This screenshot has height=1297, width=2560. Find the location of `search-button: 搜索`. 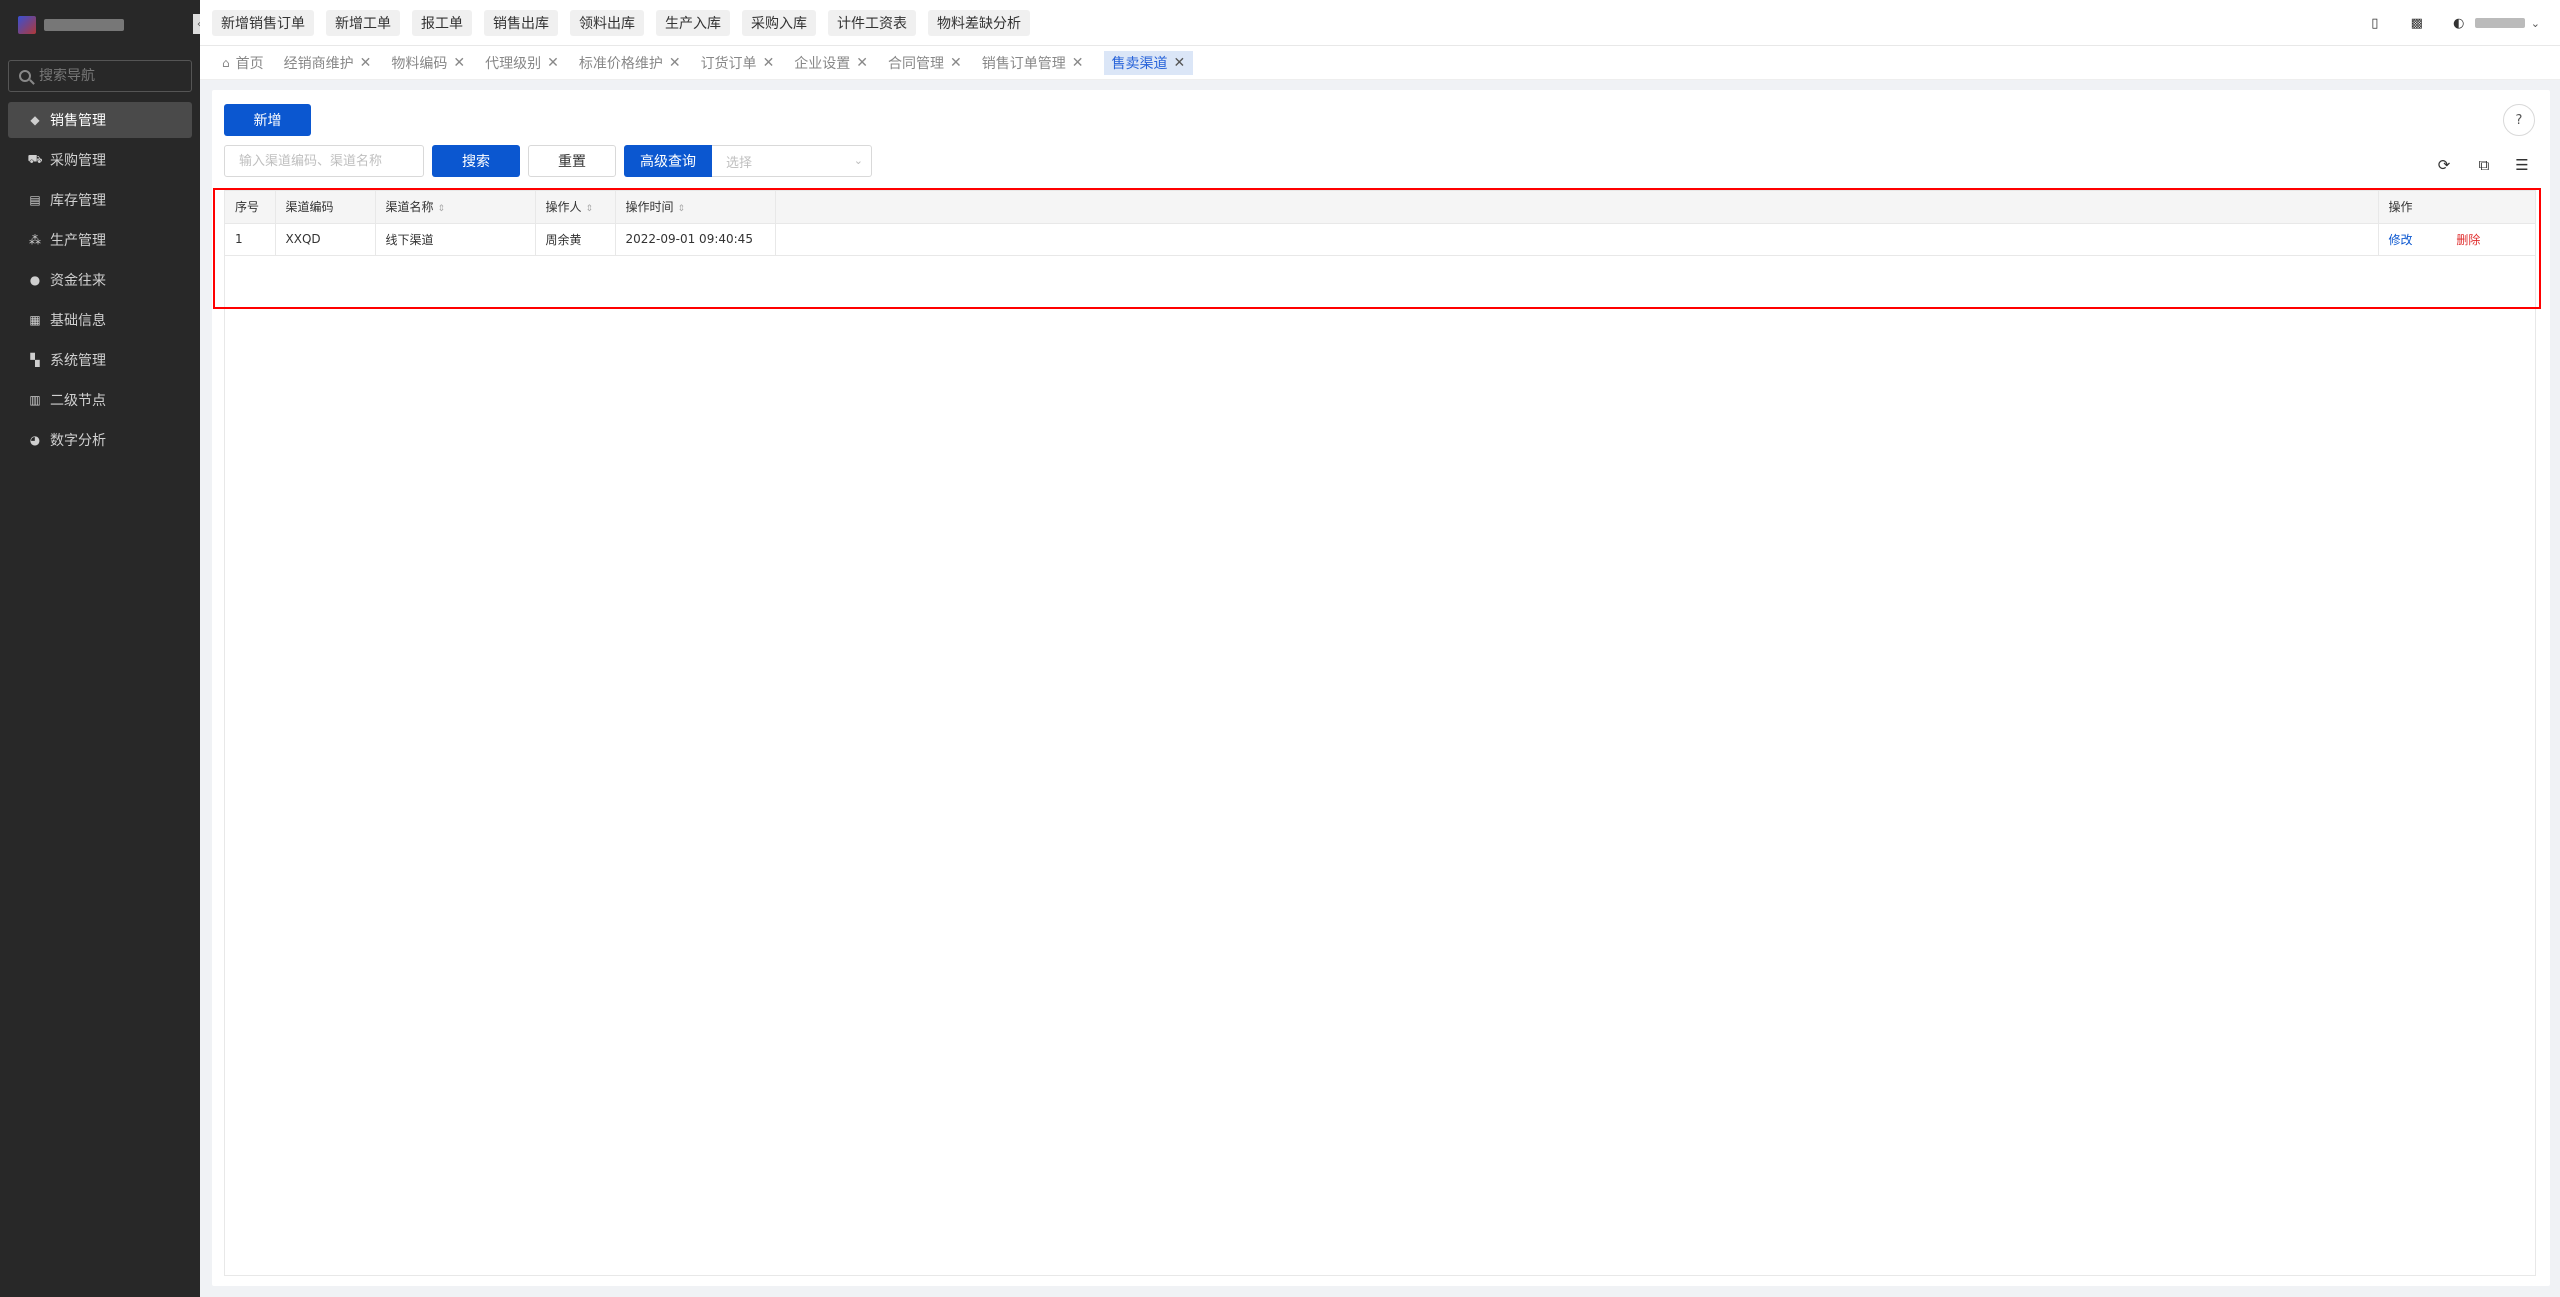

search-button: 搜索 is located at coordinates (476, 161).